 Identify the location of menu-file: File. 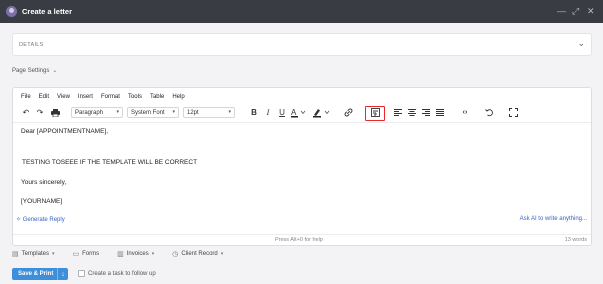
(26, 97).